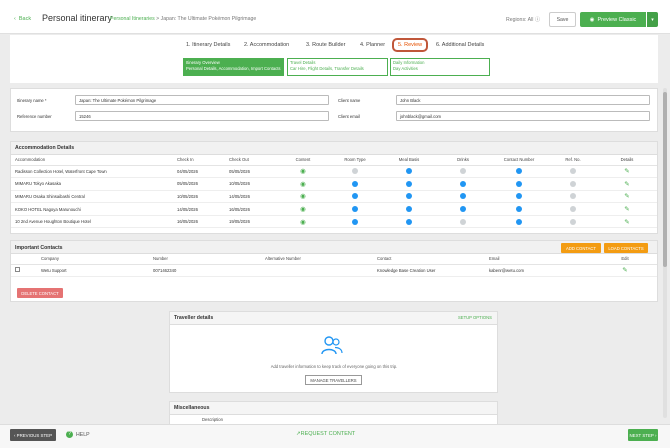  What do you see at coordinates (325, 45) in the screenshot?
I see `step-3: 3. Route Builder` at bounding box center [325, 45].